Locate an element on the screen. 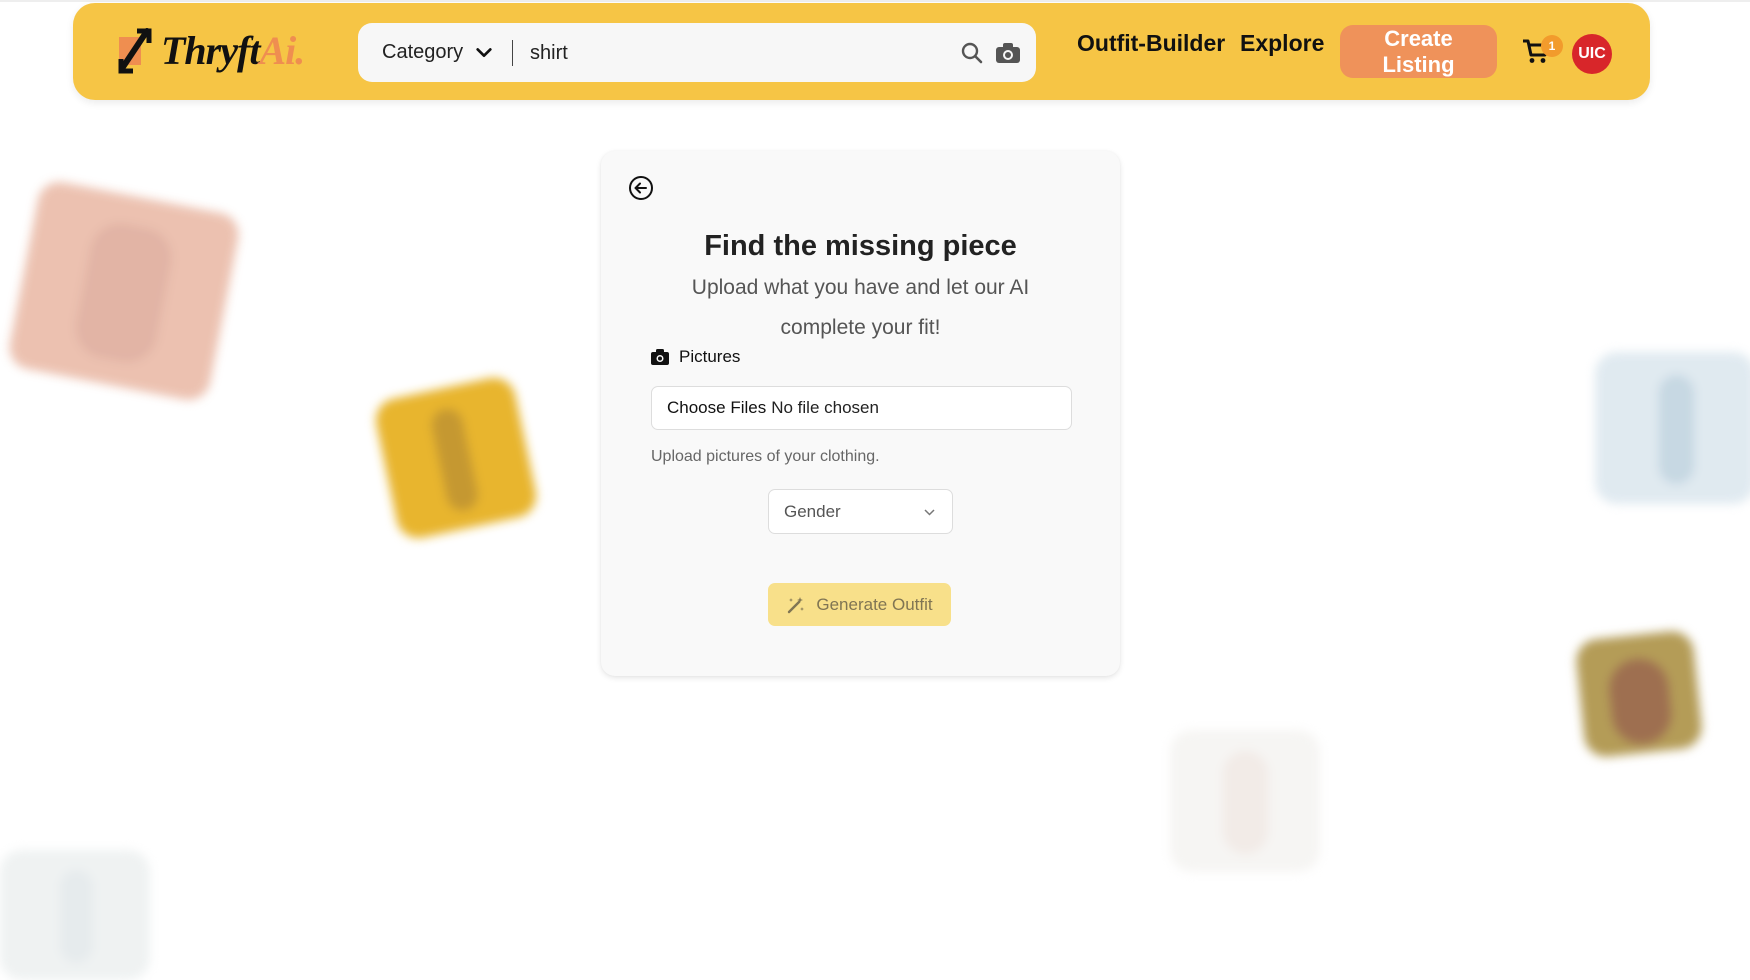 The image size is (1750, 980). choose-files-button: Choose Files is located at coordinates (716, 408).